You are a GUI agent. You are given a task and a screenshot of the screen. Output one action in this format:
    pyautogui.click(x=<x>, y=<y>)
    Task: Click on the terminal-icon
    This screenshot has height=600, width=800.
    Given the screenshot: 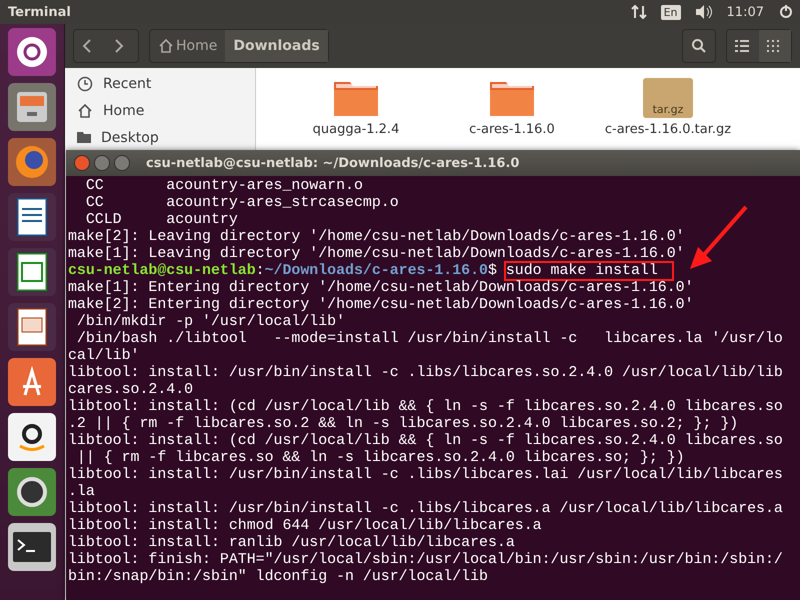 What is the action you would take?
    pyautogui.click(x=32, y=547)
    